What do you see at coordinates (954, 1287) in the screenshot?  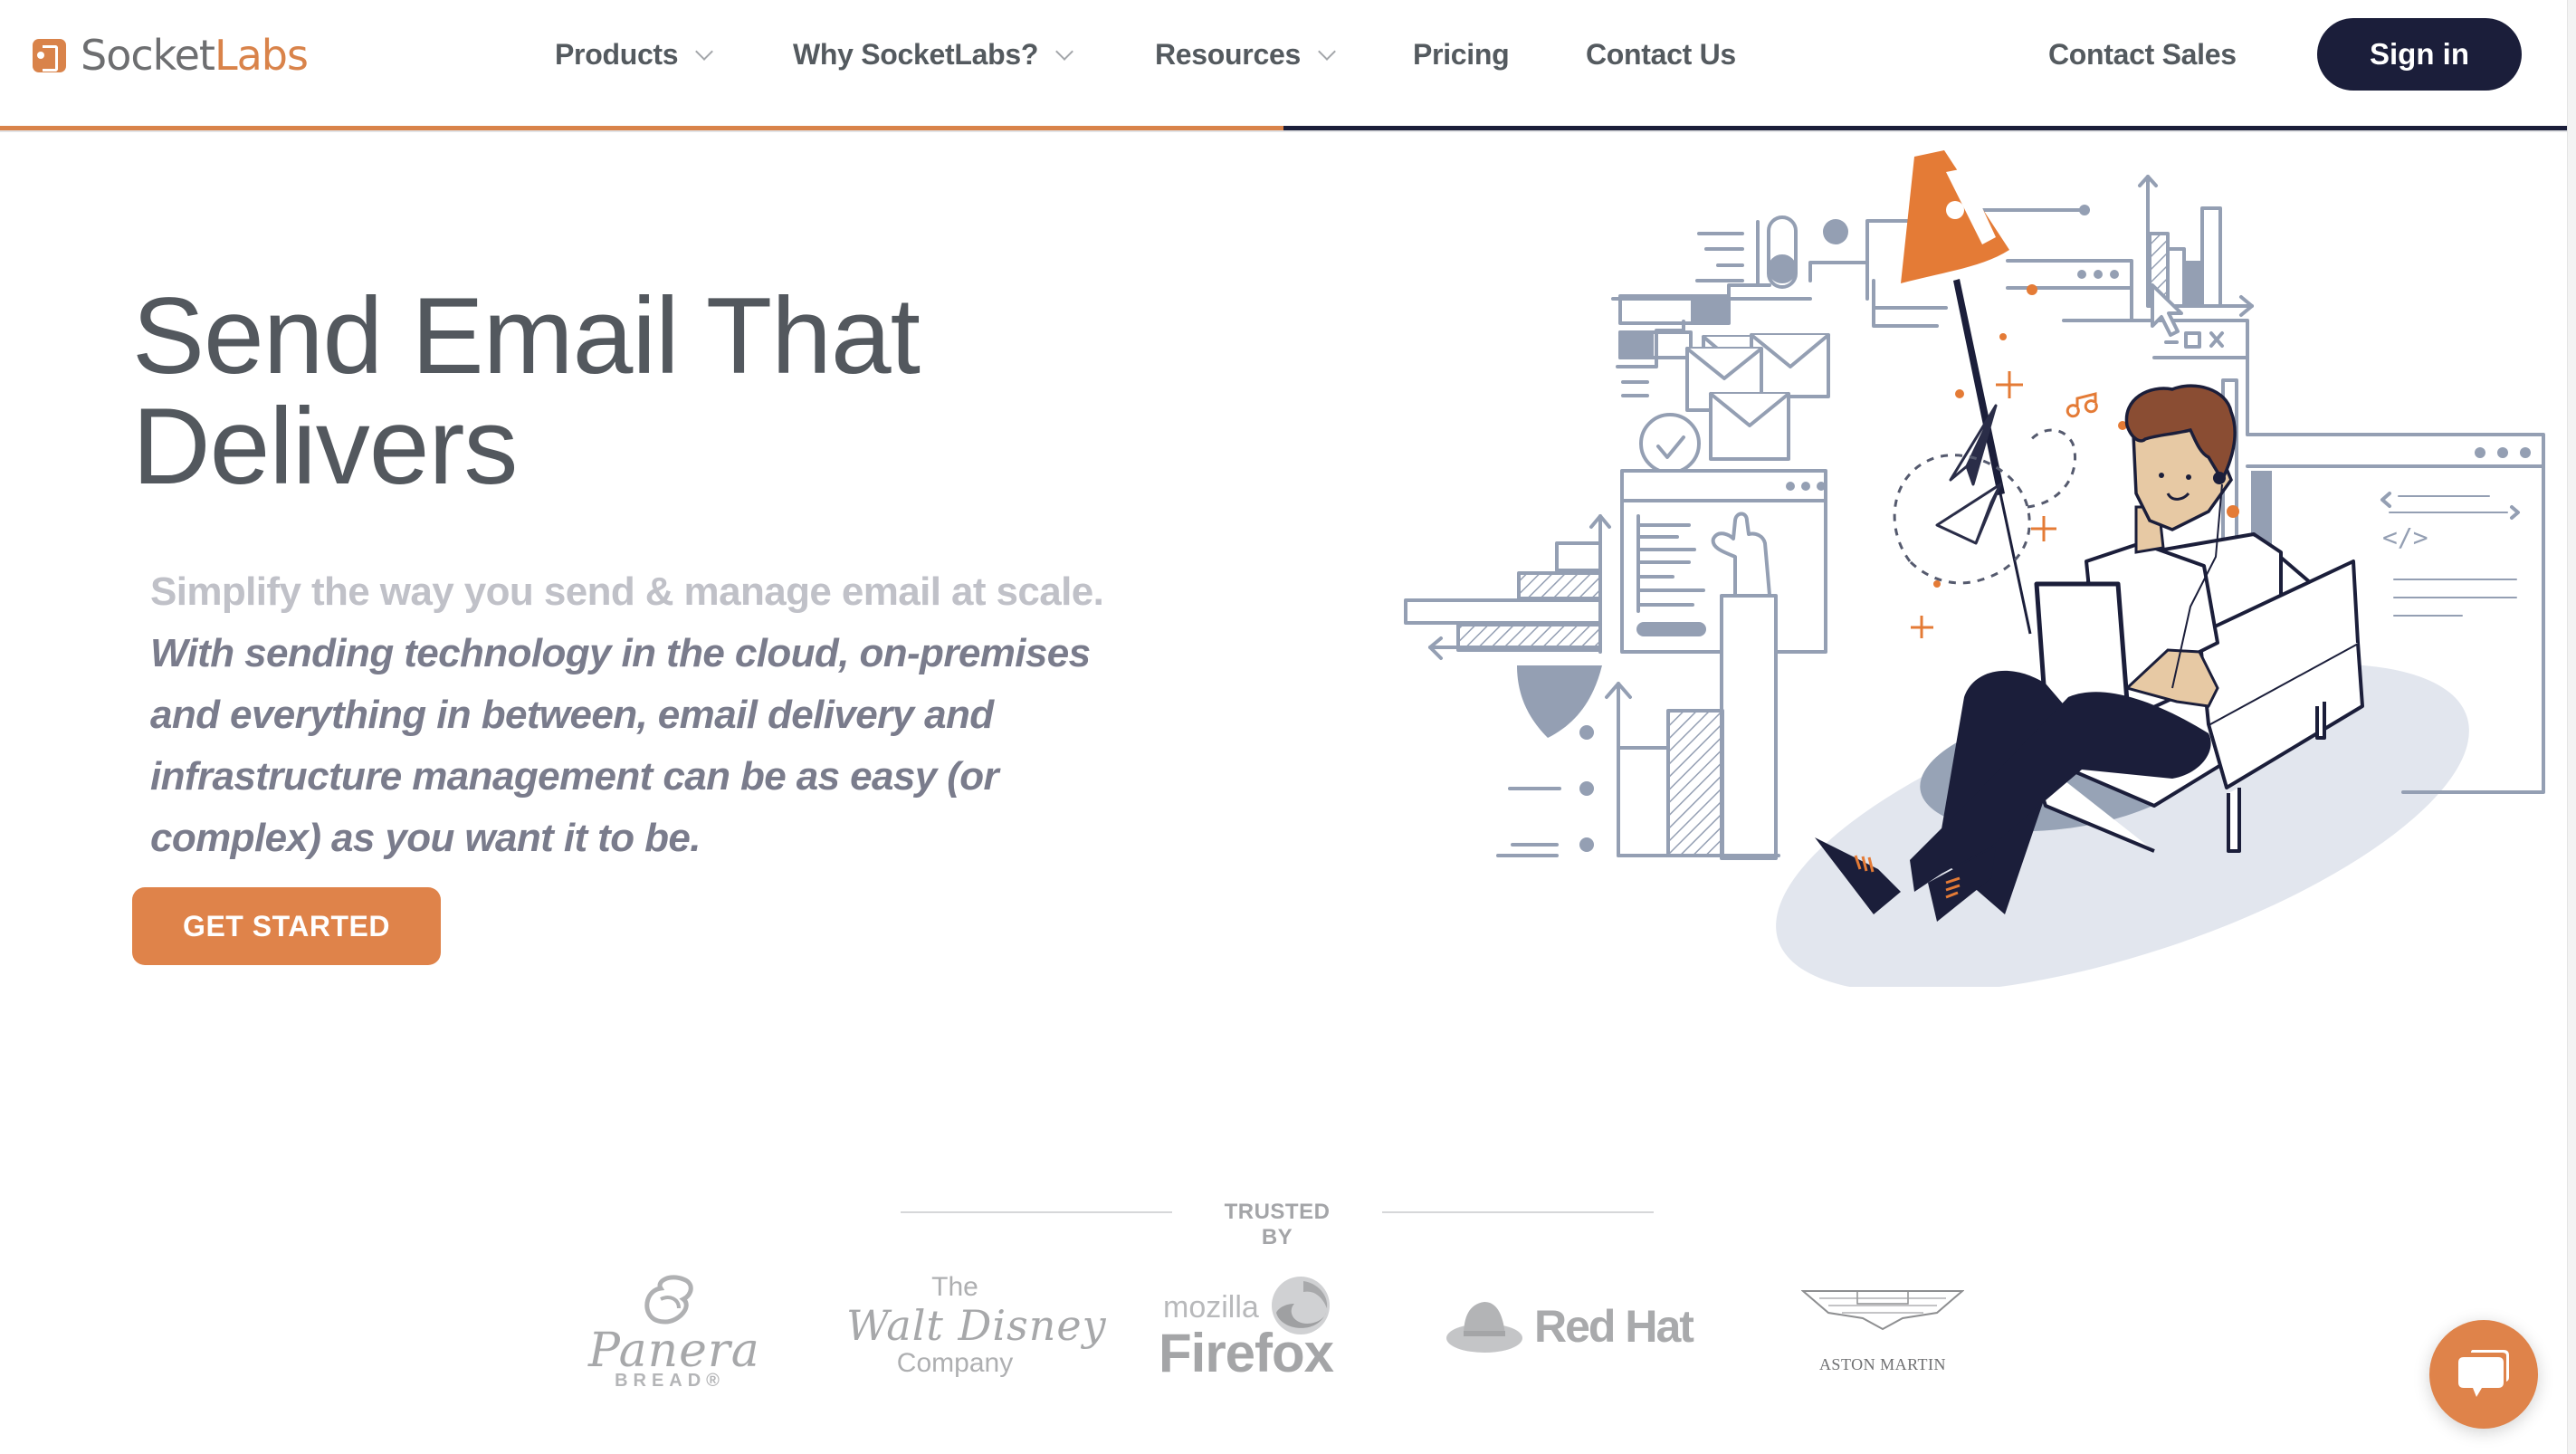 I see `disney-the: The` at bounding box center [954, 1287].